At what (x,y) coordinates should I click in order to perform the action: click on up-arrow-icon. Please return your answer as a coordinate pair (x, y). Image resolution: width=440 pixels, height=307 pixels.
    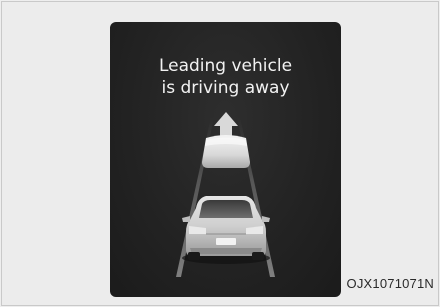
    Looking at the image, I should click on (226, 124).